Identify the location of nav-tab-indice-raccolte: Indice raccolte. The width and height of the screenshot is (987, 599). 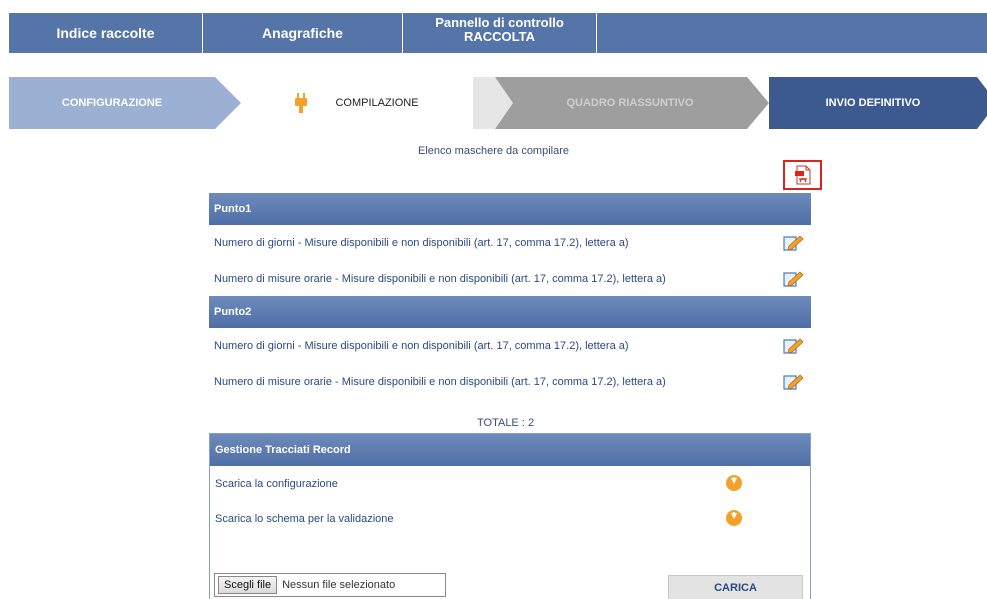
(106, 33).